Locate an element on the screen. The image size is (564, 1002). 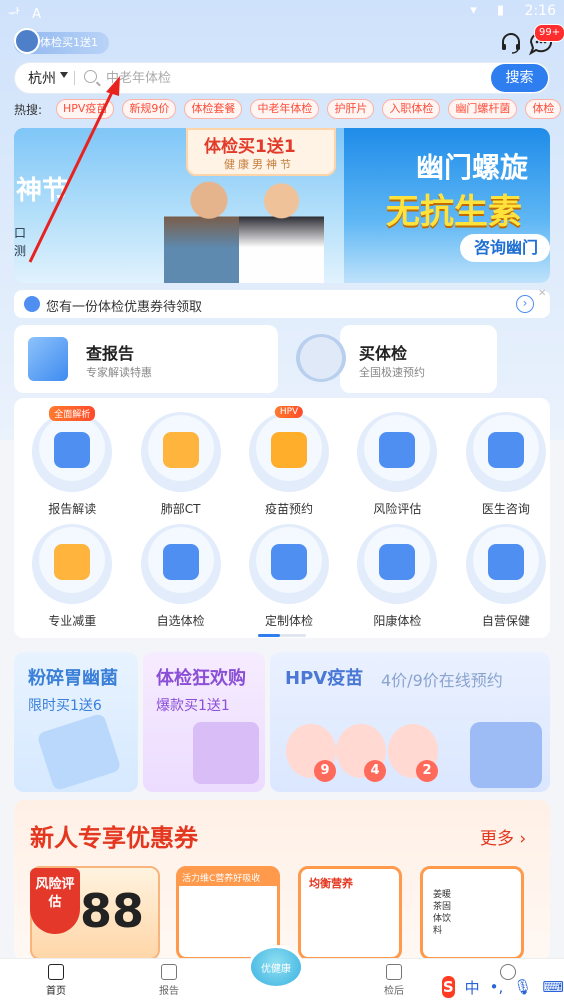
nav-home: 首页 is located at coordinates (56, 979).